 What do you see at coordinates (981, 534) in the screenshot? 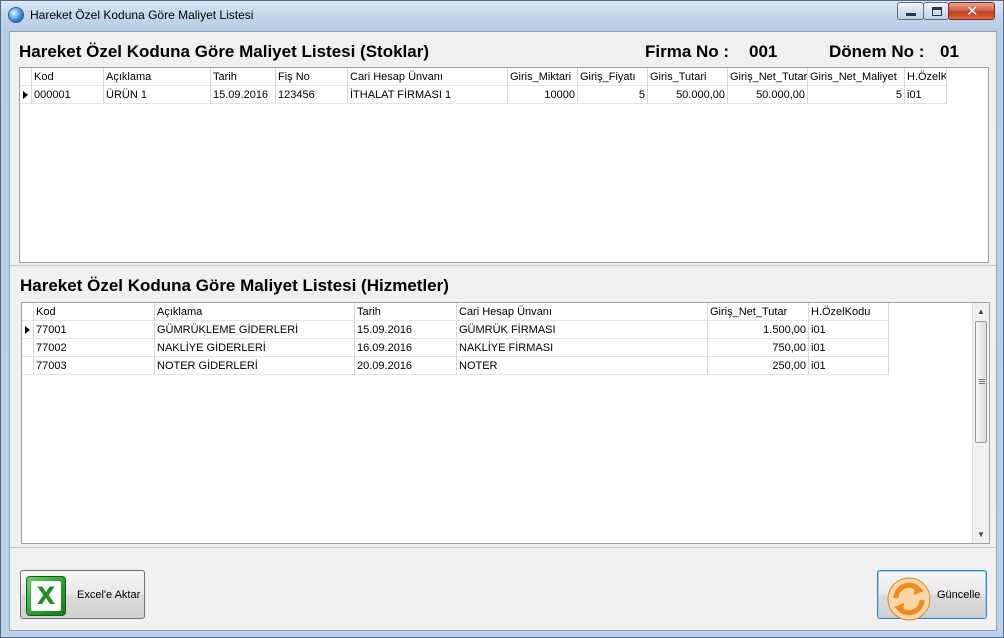
I see `scroll-down-arrow-icon: ▼` at bounding box center [981, 534].